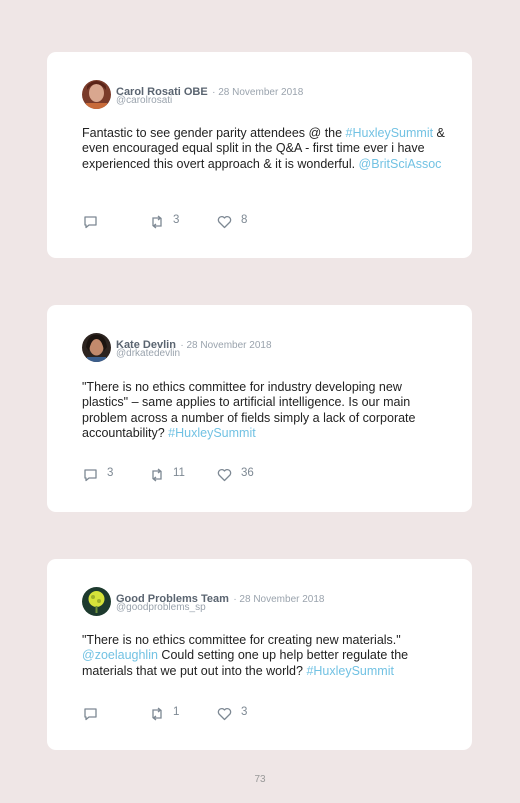 The height and width of the screenshot is (803, 520). I want to click on reply-count: 3, so click(110, 473).